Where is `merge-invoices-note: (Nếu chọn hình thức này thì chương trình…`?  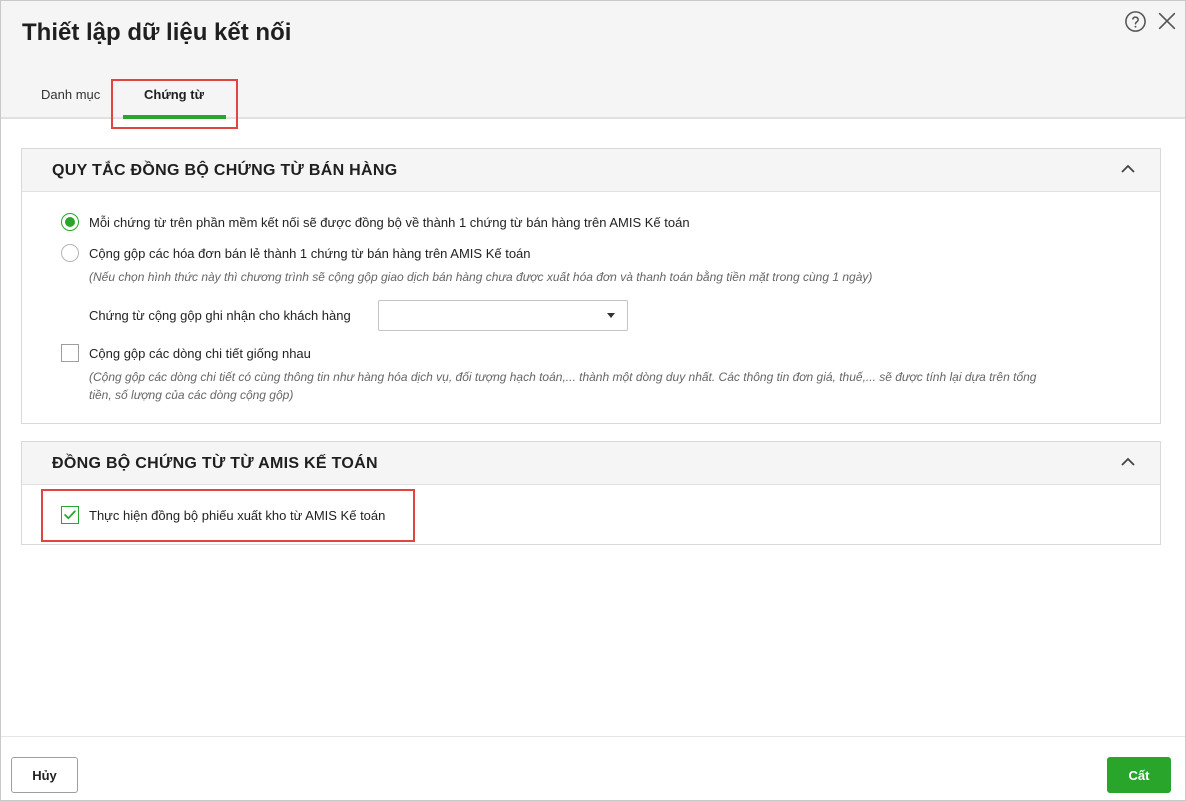
merge-invoices-note: (Nếu chọn hình thức này thì chương trình… is located at coordinates (481, 277).